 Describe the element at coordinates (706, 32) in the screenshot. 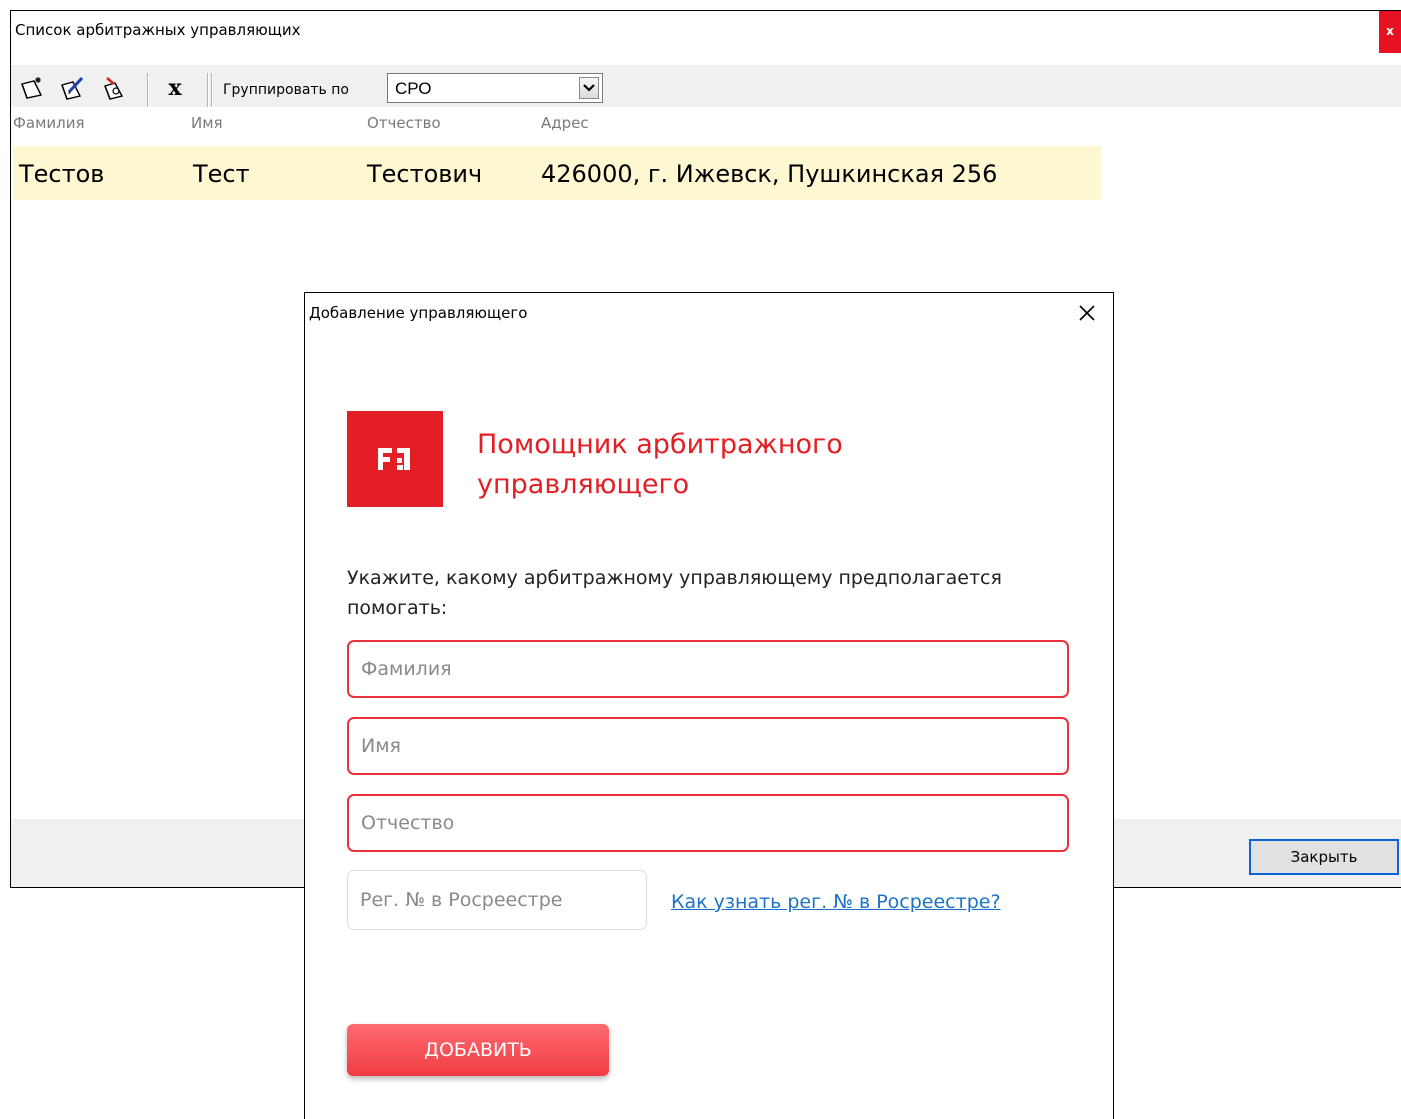

I see `main-titlebar: Список арбитражных управляющих x` at that location.